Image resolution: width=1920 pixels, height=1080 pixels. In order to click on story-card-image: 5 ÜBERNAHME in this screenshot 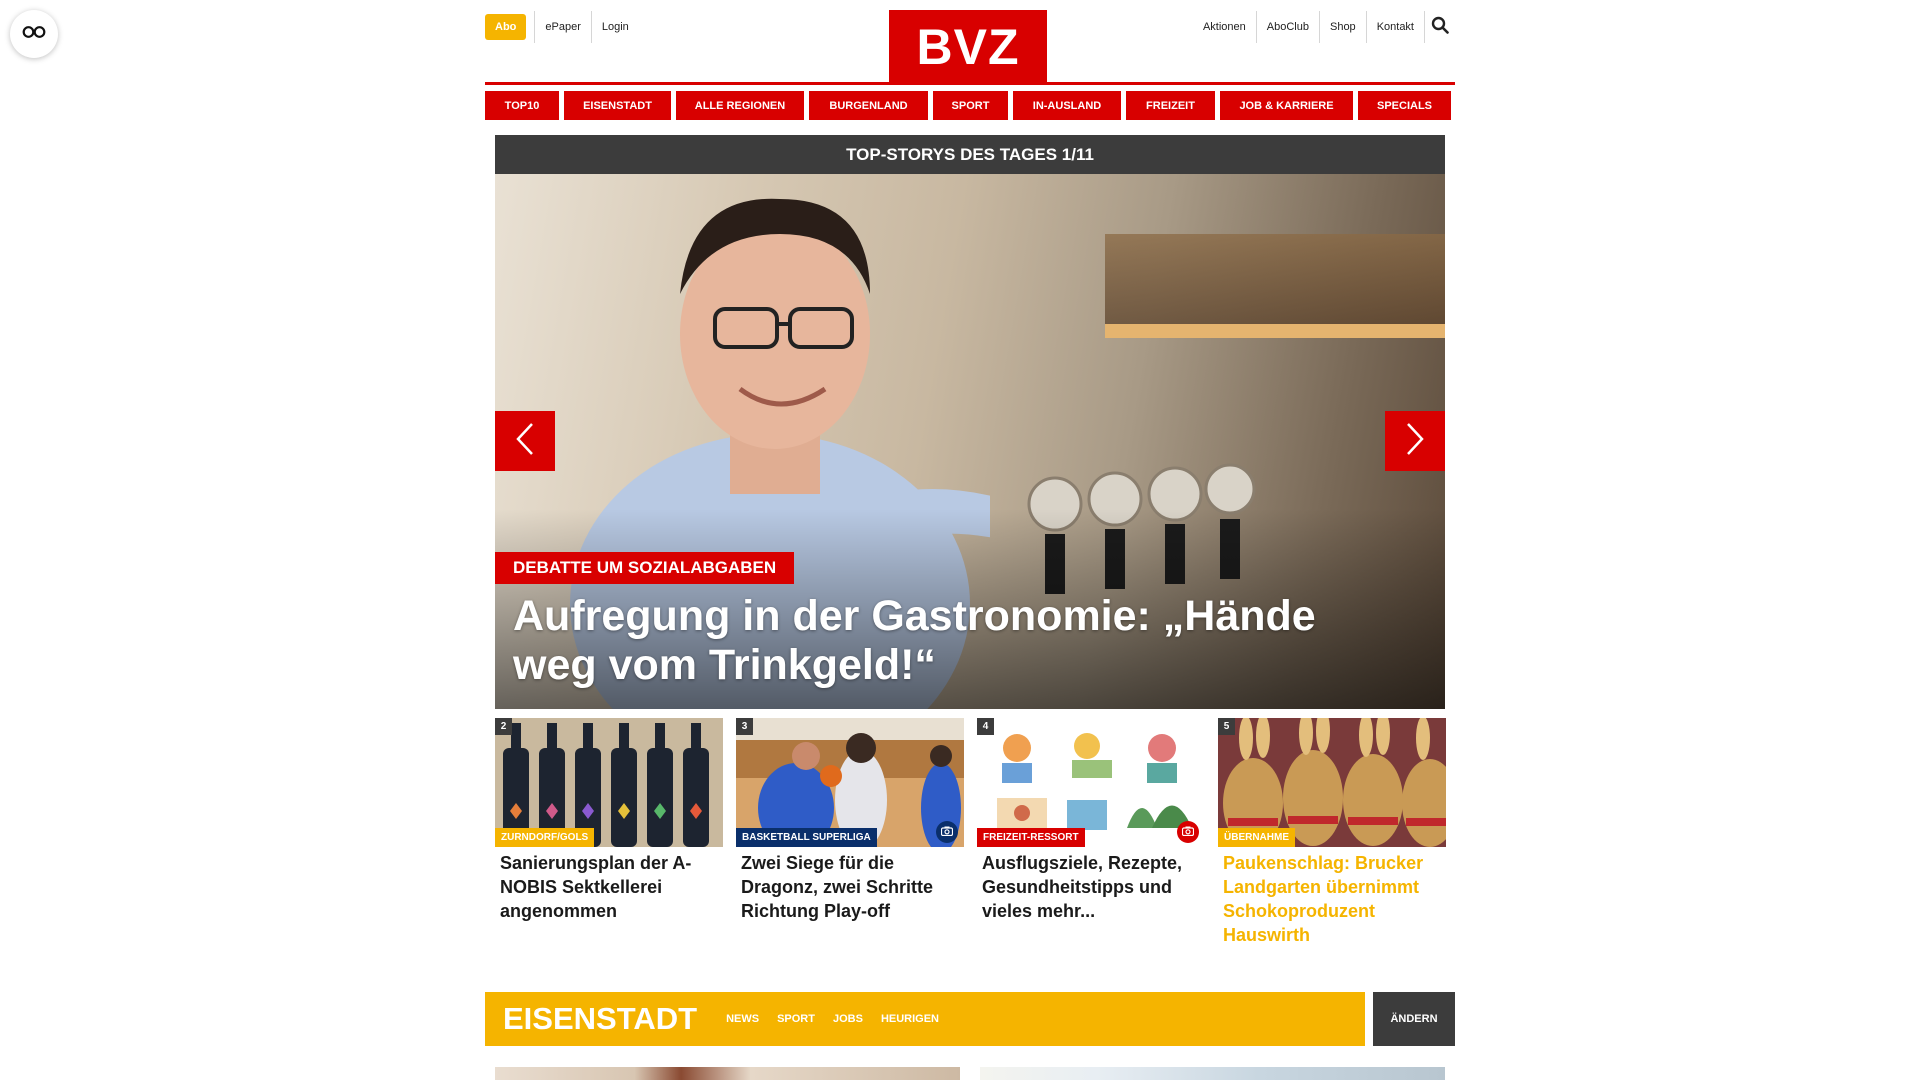, I will do `click(1332, 782)`.